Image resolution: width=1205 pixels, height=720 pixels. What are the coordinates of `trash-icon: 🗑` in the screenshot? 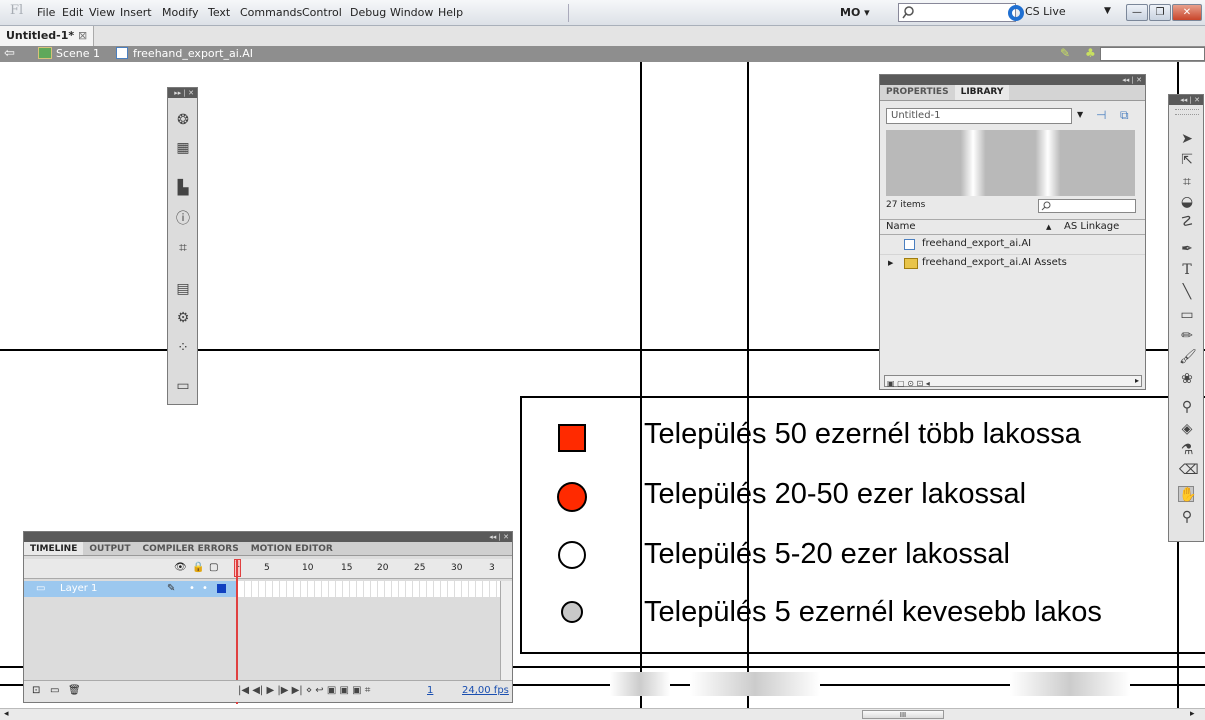 It's located at (74, 690).